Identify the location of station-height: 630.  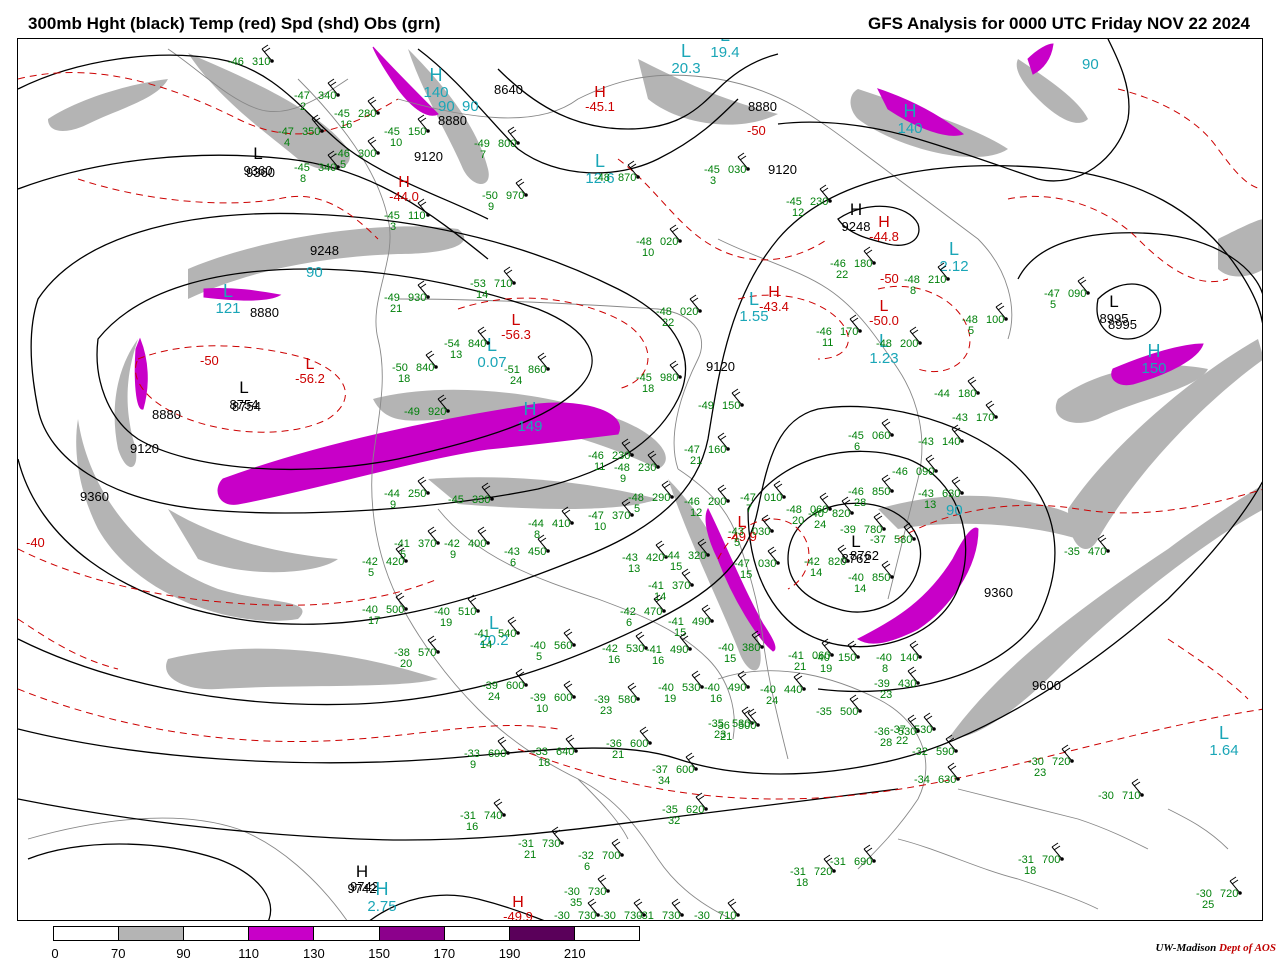
(951, 494).